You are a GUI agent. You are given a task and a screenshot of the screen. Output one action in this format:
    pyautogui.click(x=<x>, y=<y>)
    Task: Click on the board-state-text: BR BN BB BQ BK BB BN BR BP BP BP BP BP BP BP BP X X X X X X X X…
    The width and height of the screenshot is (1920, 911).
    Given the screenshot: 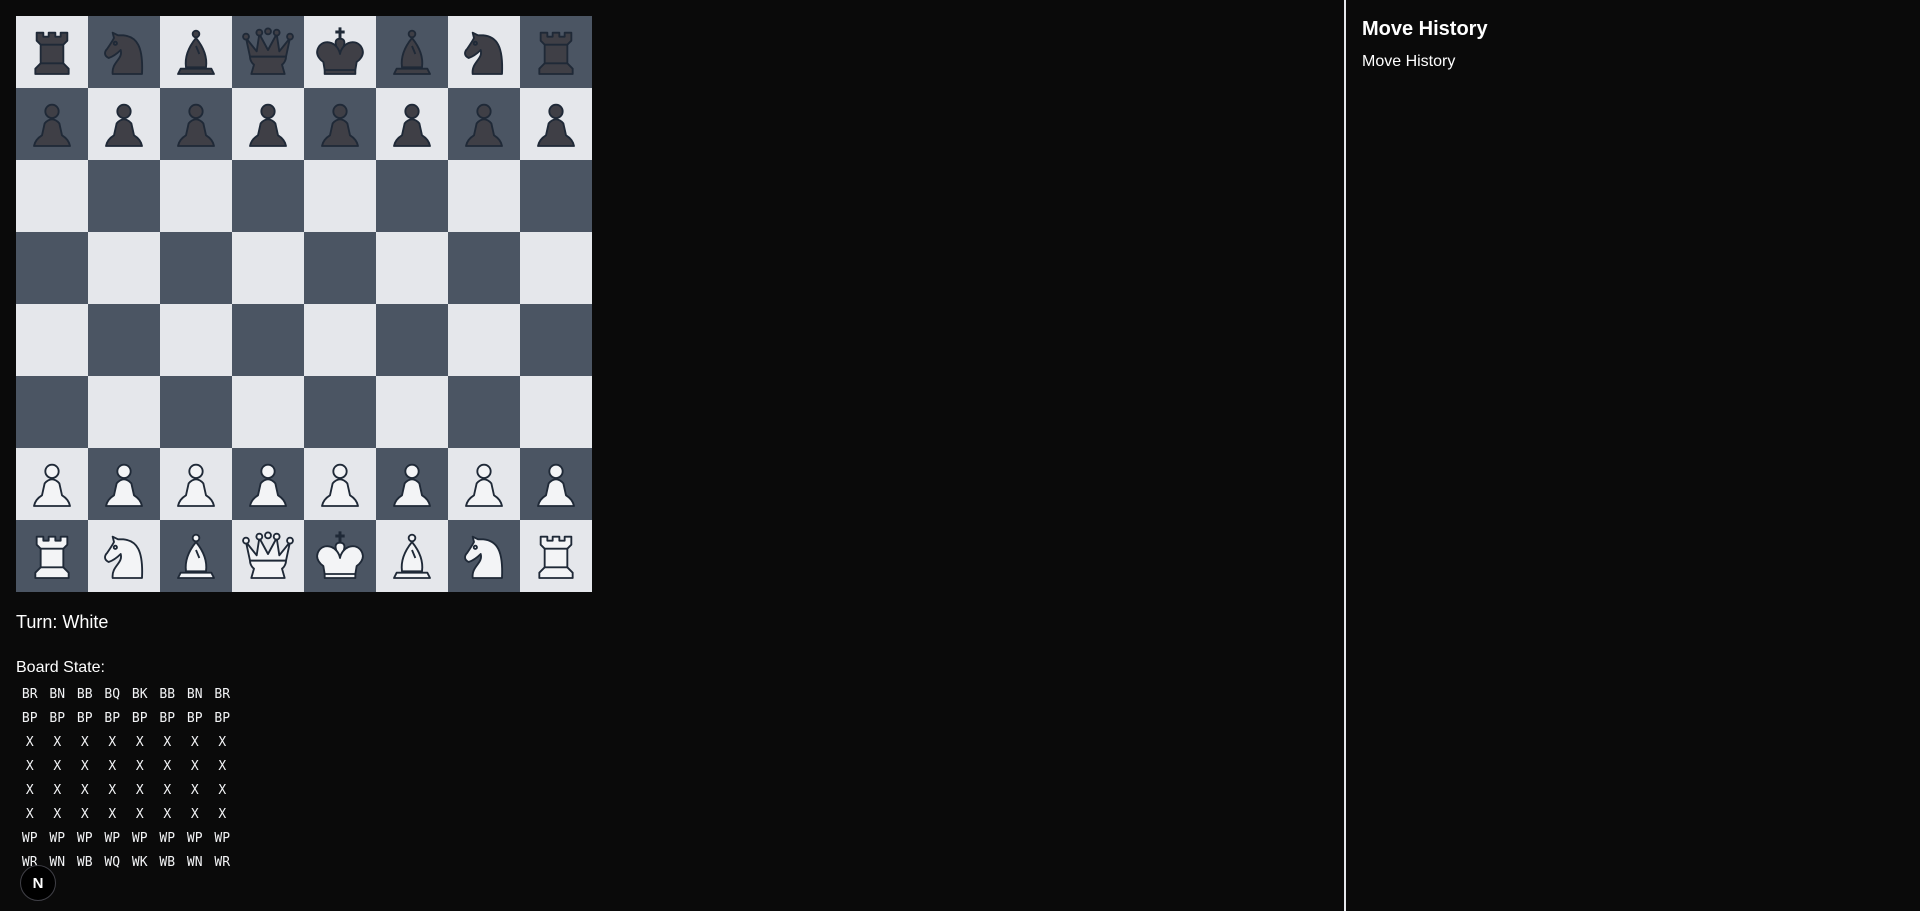 What is the action you would take?
    pyautogui.click(x=666, y=779)
    